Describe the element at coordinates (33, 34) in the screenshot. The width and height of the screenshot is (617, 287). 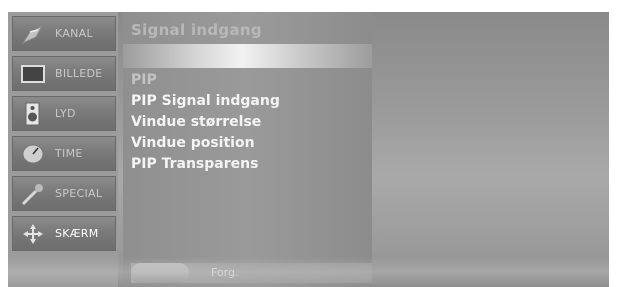
I see `satellite-dish-icon` at that location.